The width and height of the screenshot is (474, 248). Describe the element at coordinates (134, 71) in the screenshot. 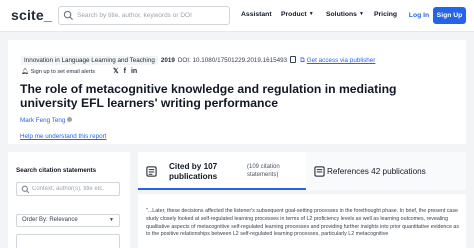

I see `linkedin-icon: in` at that location.